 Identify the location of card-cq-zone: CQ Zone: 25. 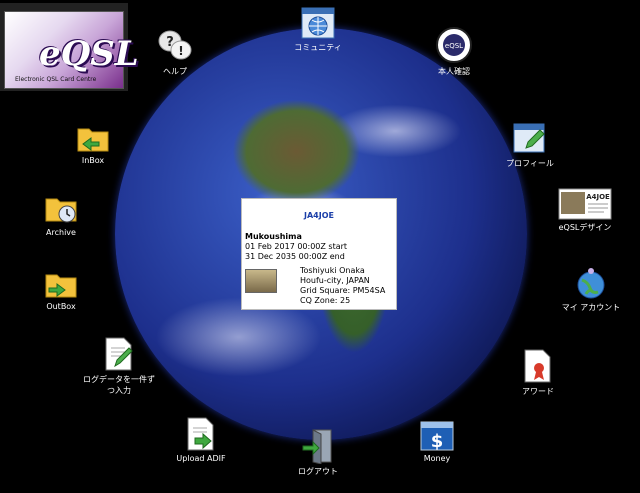
(325, 300).